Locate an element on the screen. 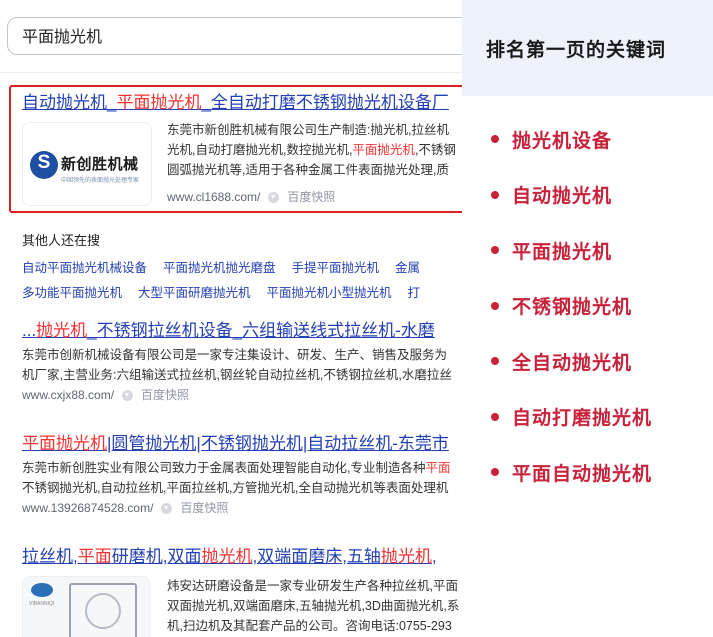  desc-segment: 双面抛光机,双端面磨床,五轴抛光机,3D曲面抛光机,系 is located at coordinates (313, 606).